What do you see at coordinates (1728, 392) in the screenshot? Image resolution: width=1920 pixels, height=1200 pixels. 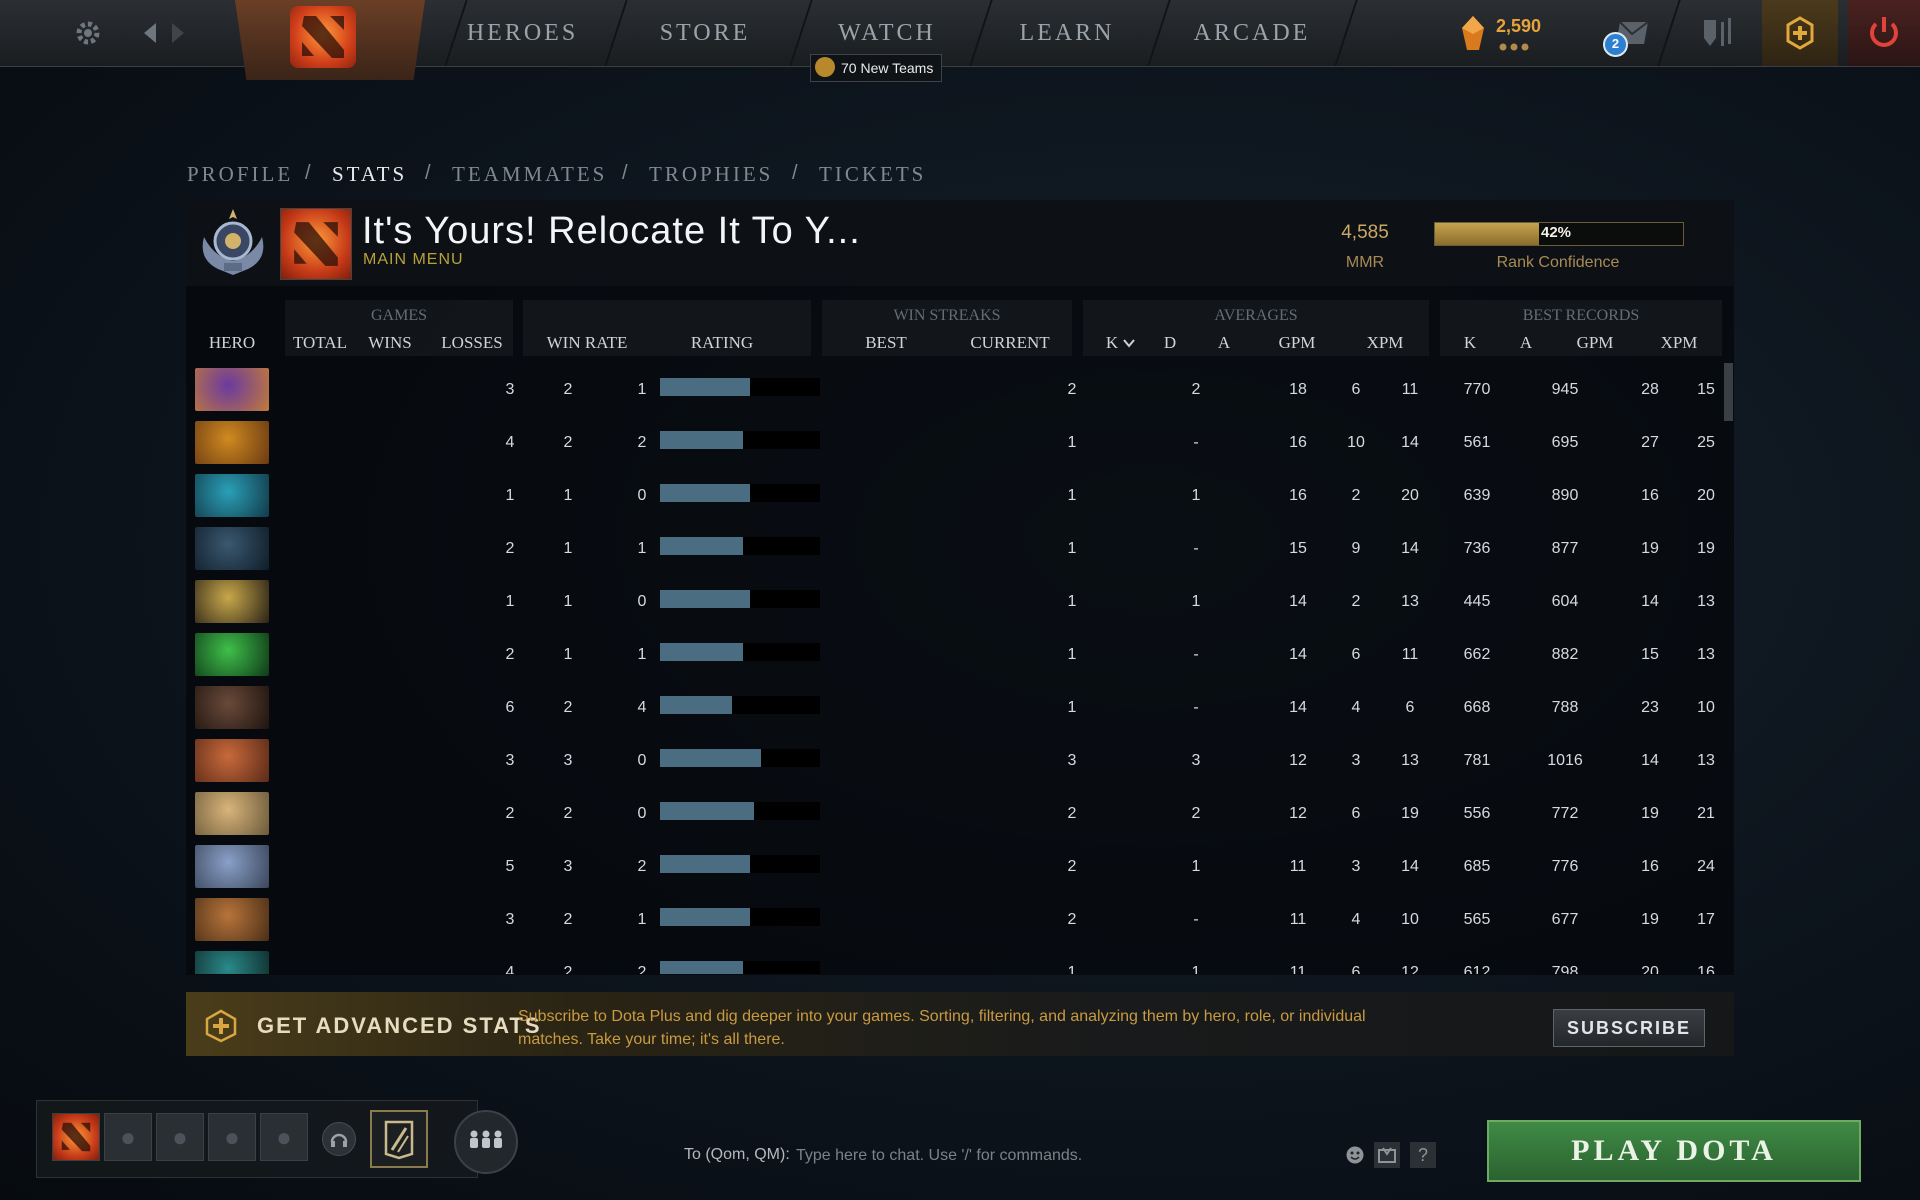 I see `table-scrollbar` at bounding box center [1728, 392].